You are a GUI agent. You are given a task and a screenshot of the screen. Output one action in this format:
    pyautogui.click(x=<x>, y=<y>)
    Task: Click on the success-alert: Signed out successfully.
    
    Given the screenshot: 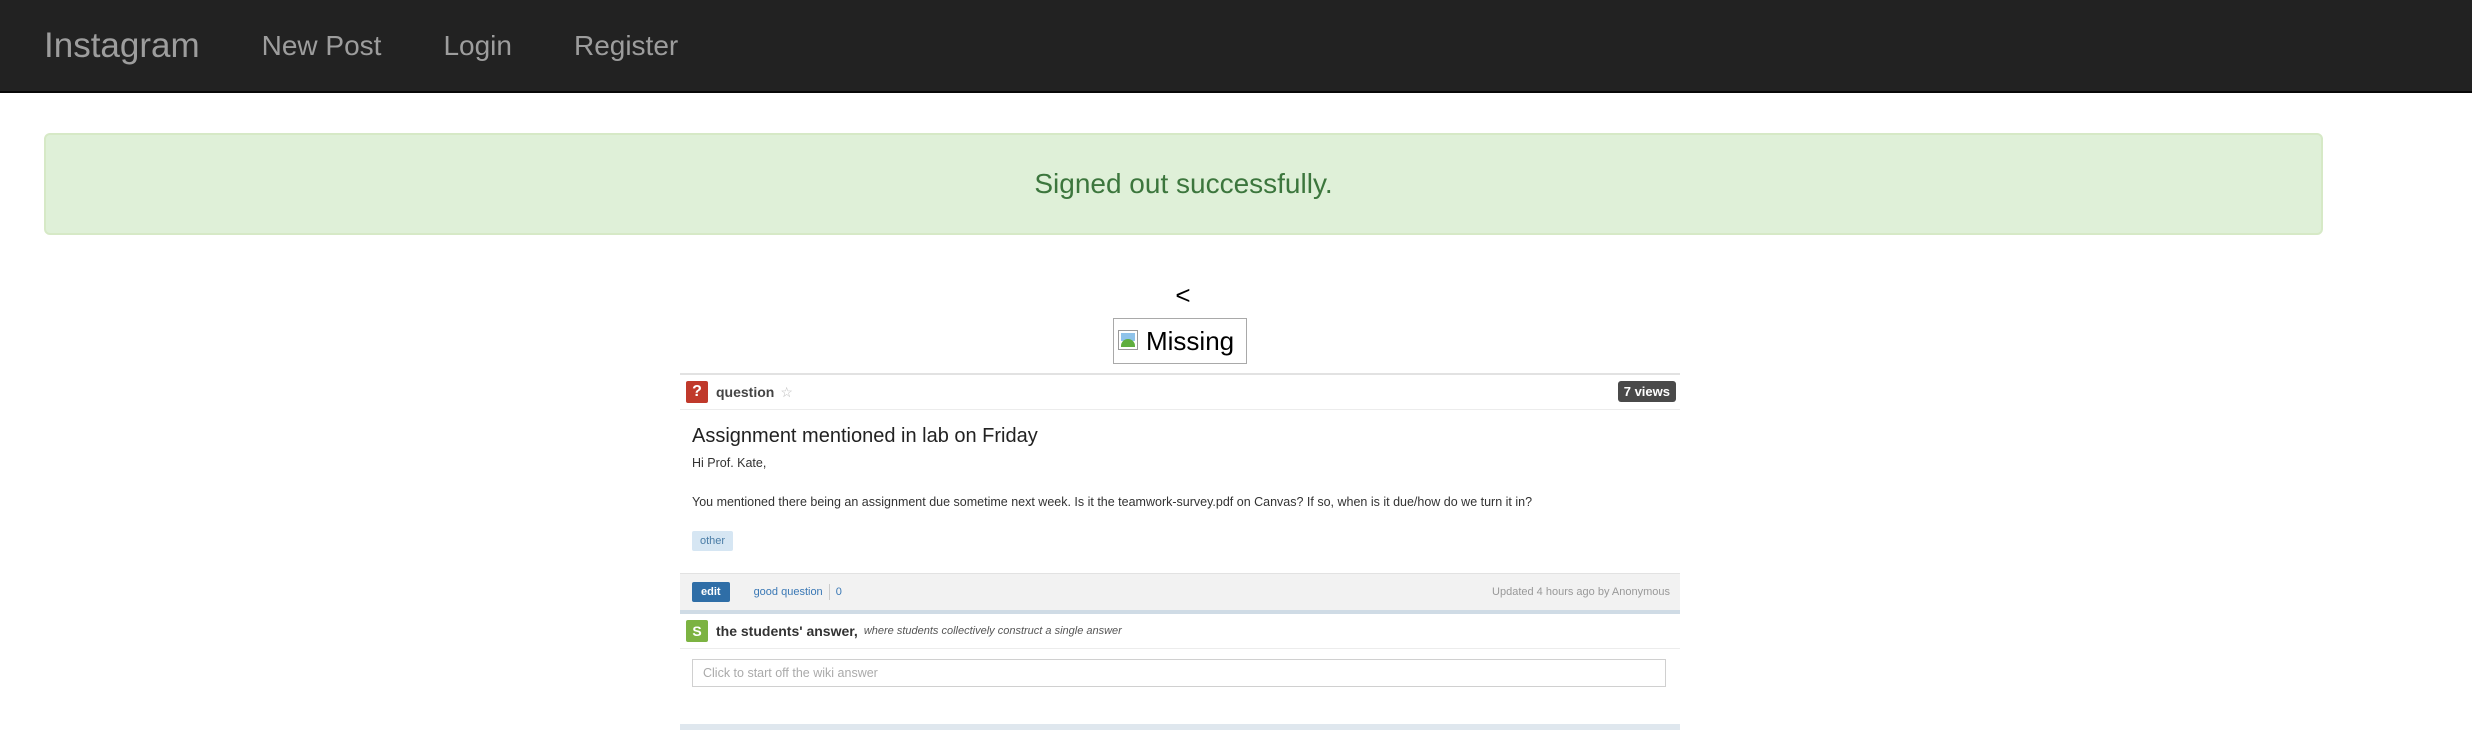 What is the action you would take?
    pyautogui.click(x=1183, y=184)
    